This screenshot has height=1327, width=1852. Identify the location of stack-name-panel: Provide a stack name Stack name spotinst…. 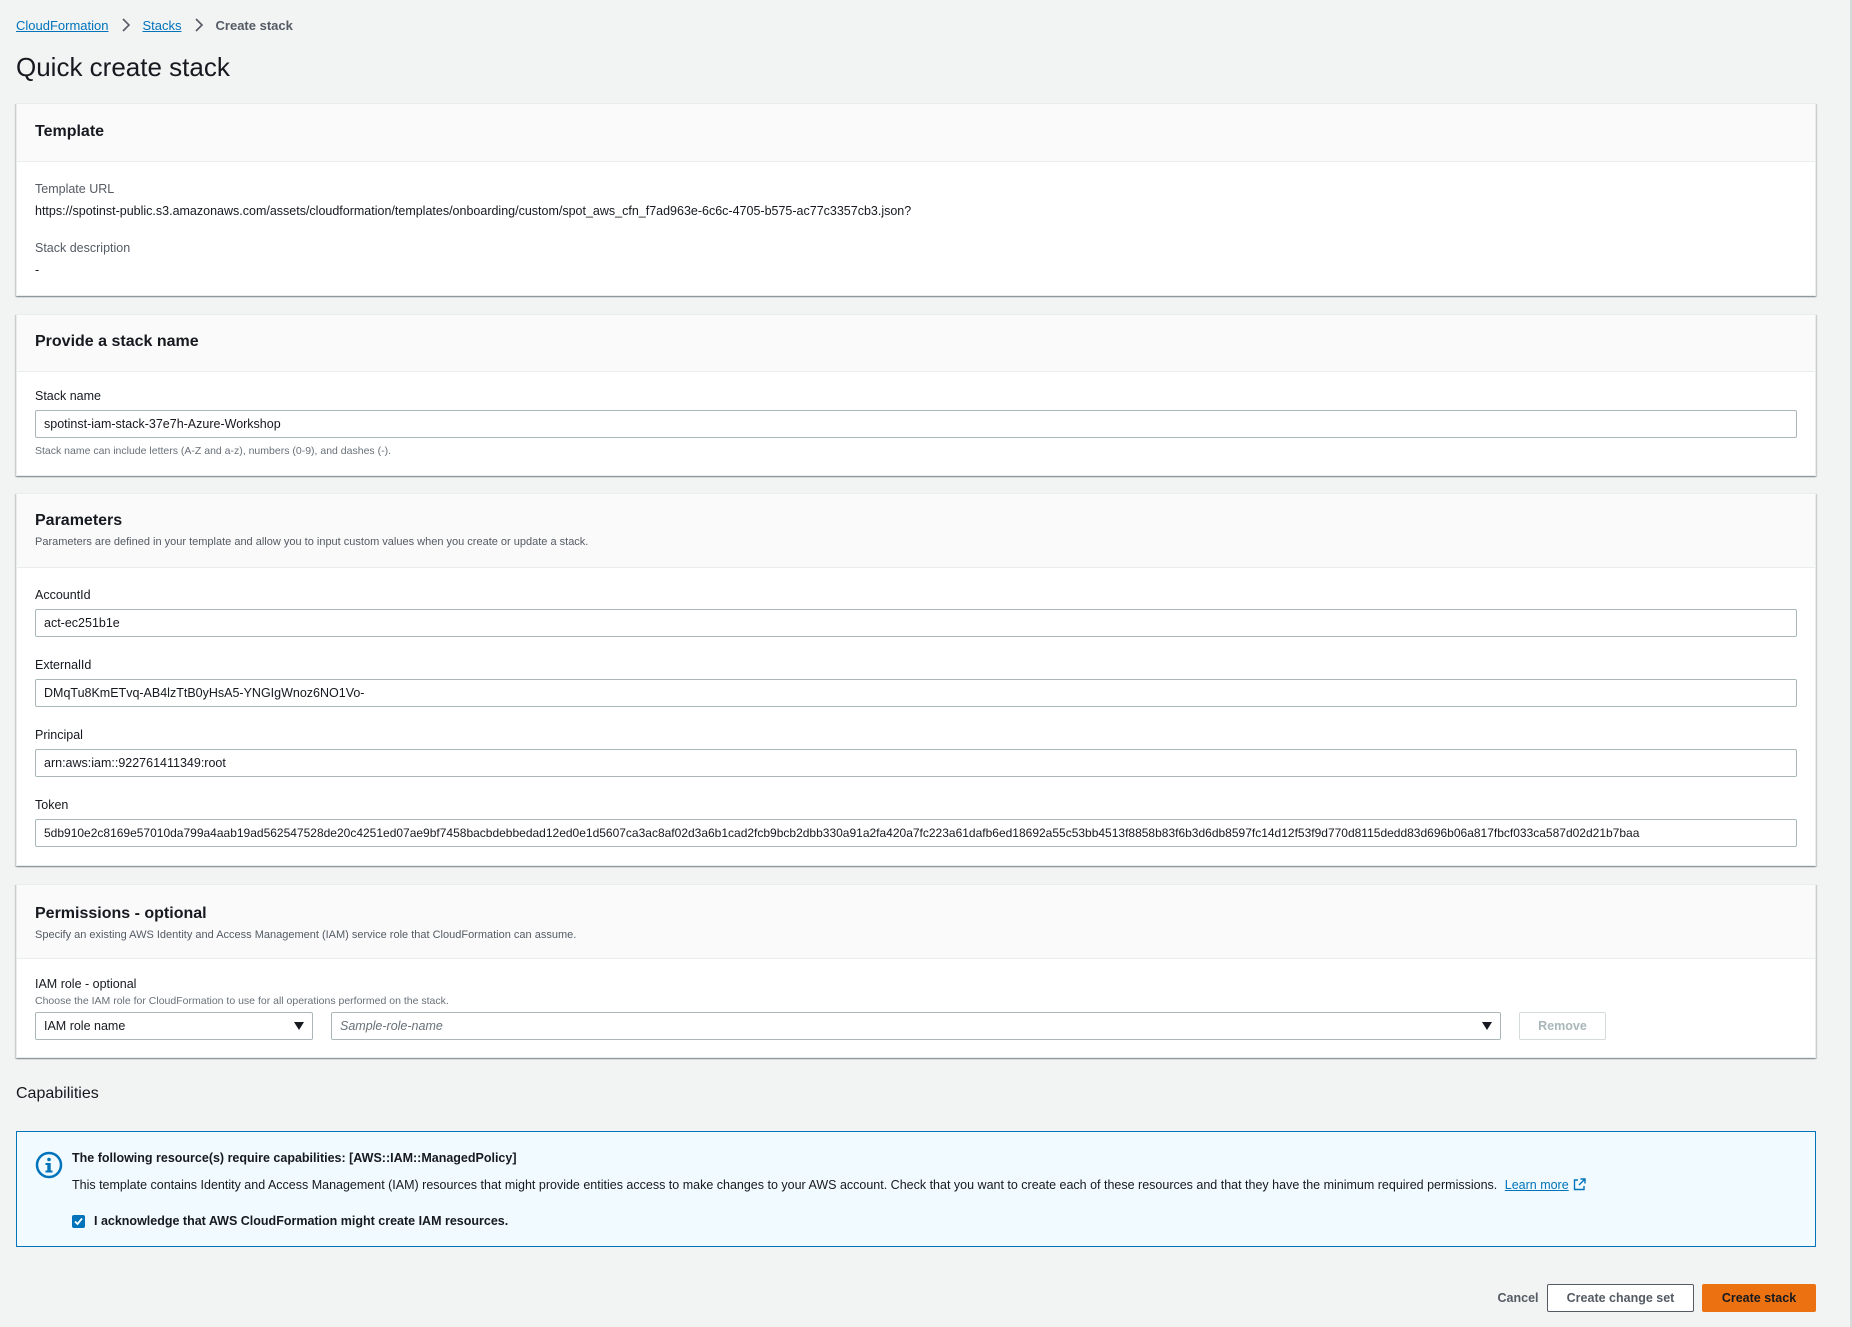
(916, 395).